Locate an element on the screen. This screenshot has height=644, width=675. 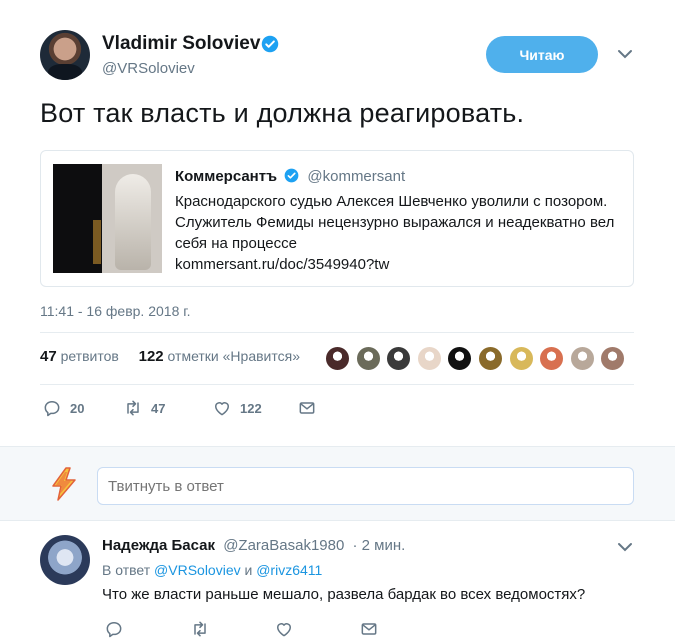
retweet-count: 47 is located at coordinates (158, 408).